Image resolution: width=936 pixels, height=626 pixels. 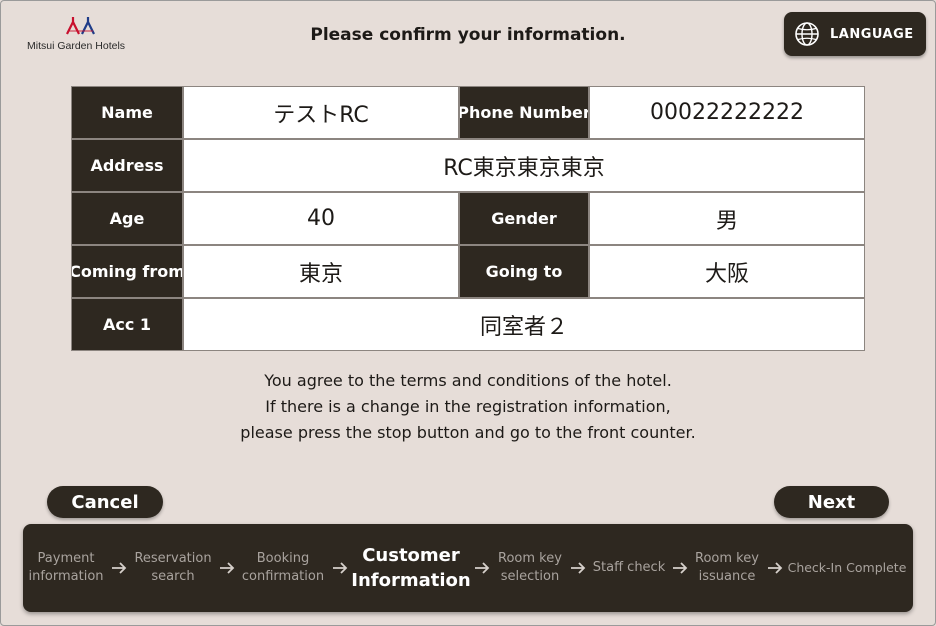 What do you see at coordinates (727, 567) in the screenshot?
I see `step-room-key-issuance: Room key issuance` at bounding box center [727, 567].